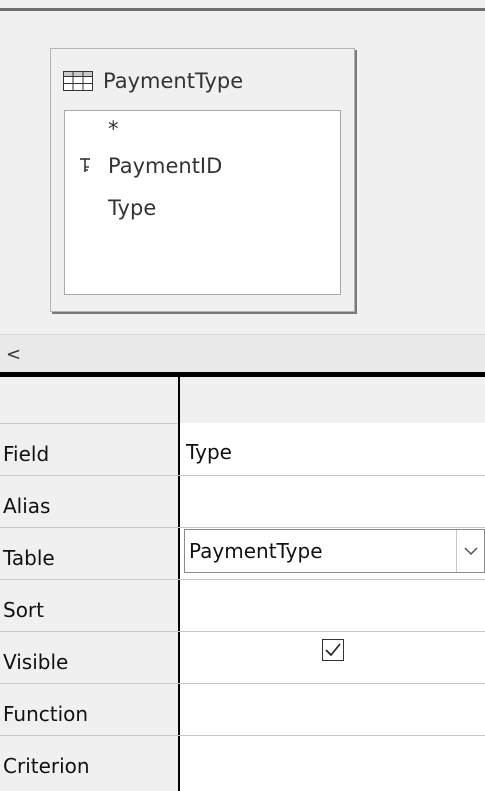 This screenshot has width=485, height=791. I want to click on table-dropdown-button, so click(470, 551).